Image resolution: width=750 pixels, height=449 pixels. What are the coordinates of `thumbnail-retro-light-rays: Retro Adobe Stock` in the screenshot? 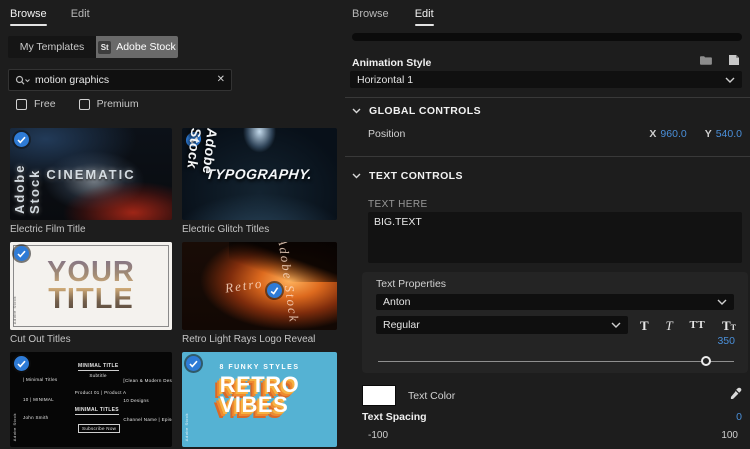 It's located at (259, 286).